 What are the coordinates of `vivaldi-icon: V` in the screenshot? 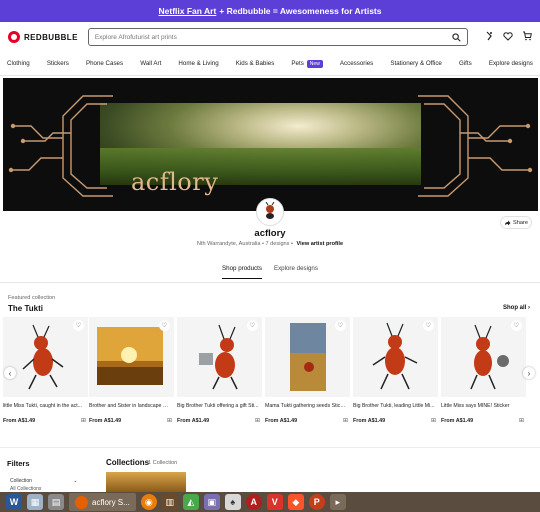 It's located at (274, 502).